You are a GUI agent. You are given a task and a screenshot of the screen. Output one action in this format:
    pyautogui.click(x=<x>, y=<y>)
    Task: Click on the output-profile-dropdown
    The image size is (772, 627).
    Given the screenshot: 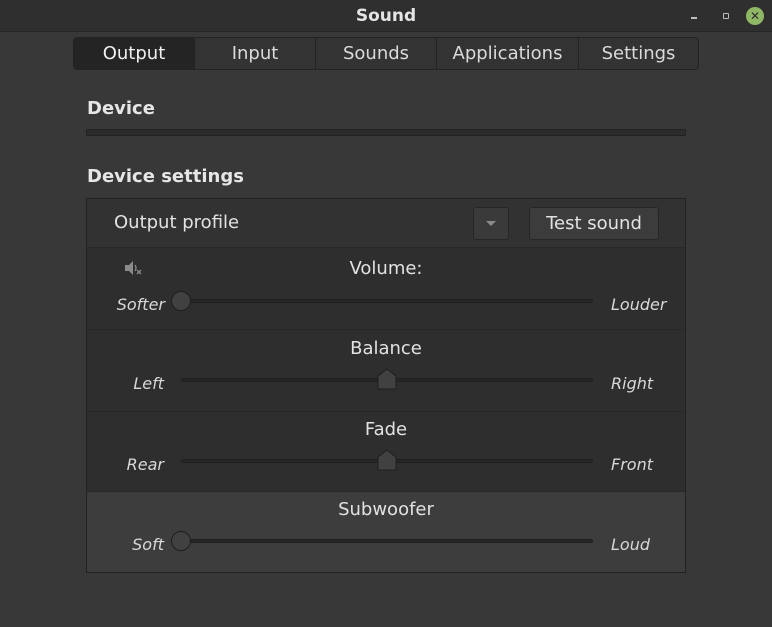 What is the action you would take?
    pyautogui.click(x=491, y=223)
    